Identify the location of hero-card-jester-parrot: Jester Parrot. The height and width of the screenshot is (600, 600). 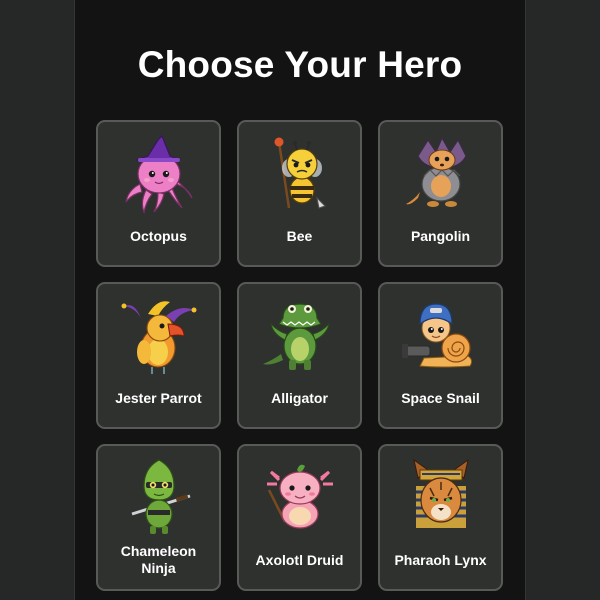
(158, 355).